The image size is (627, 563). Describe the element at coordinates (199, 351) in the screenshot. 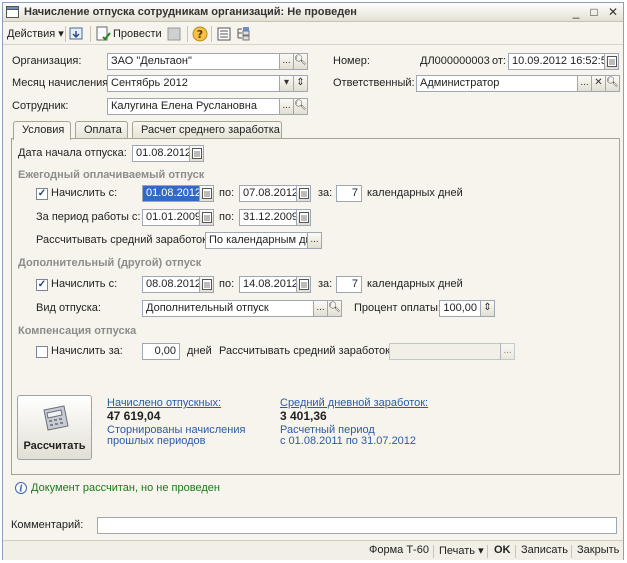

I see `compensation-days-label: дней` at that location.